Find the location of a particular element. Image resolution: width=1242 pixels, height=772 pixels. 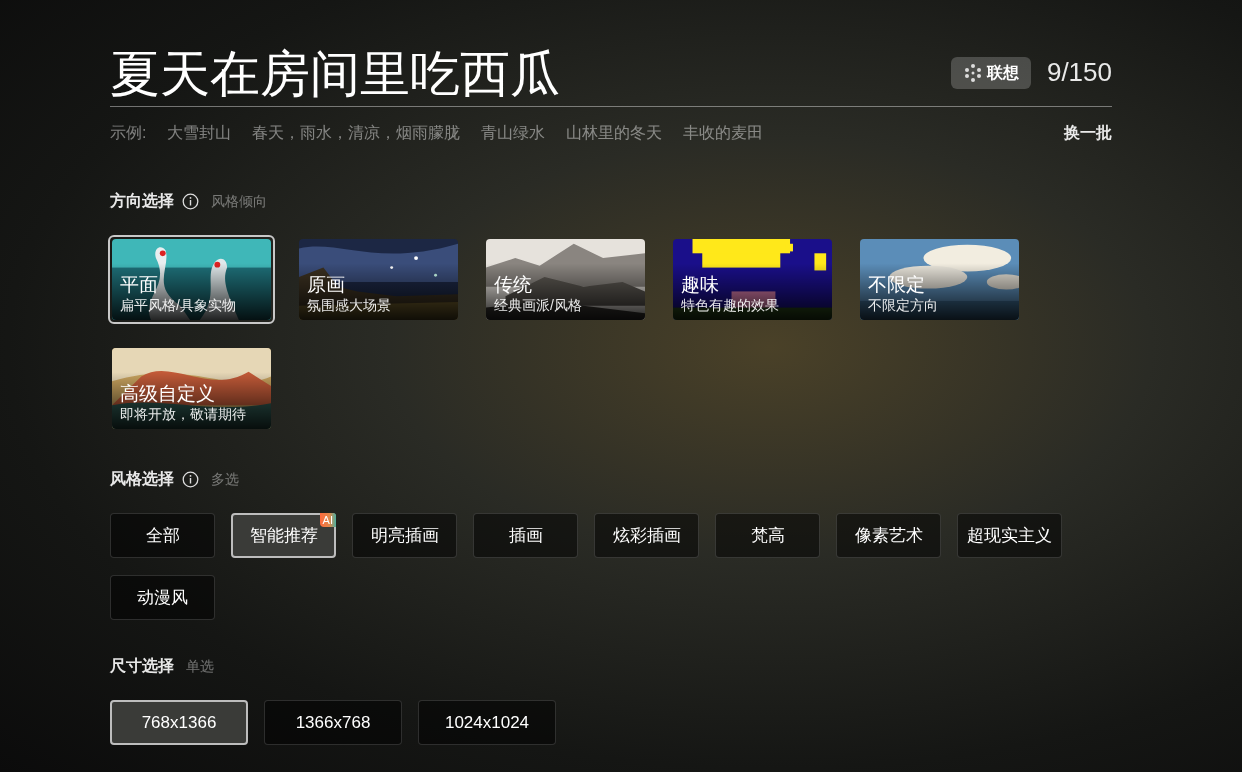

card-title: 高级自定义 is located at coordinates (168, 394).